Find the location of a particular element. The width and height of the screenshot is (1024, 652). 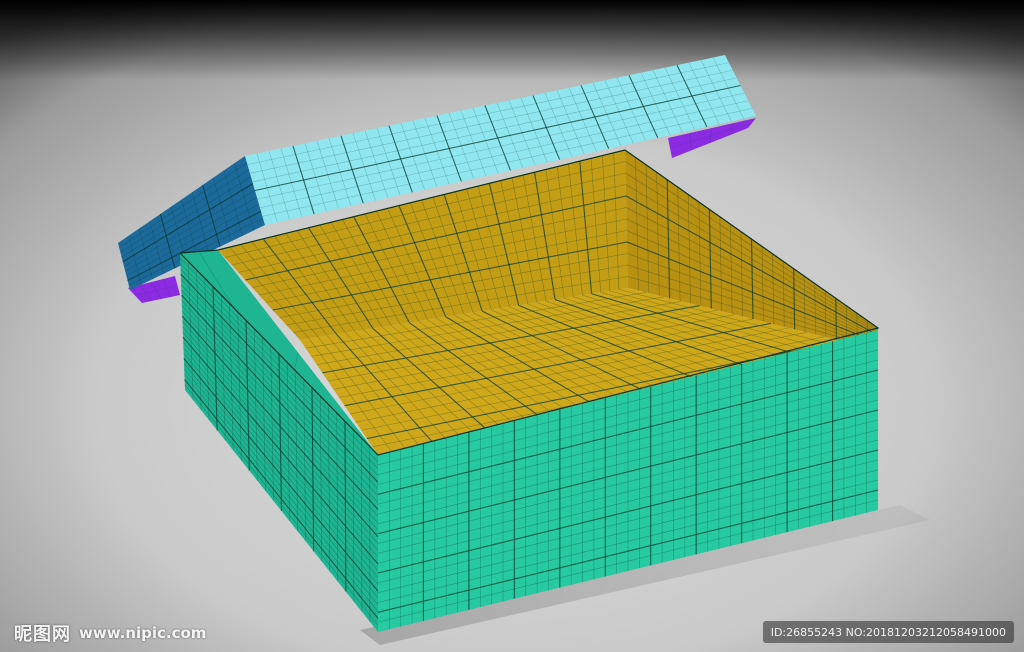

watermark-id-text: ID:26855243 NO:20181203212058491000 is located at coordinates (888, 632).